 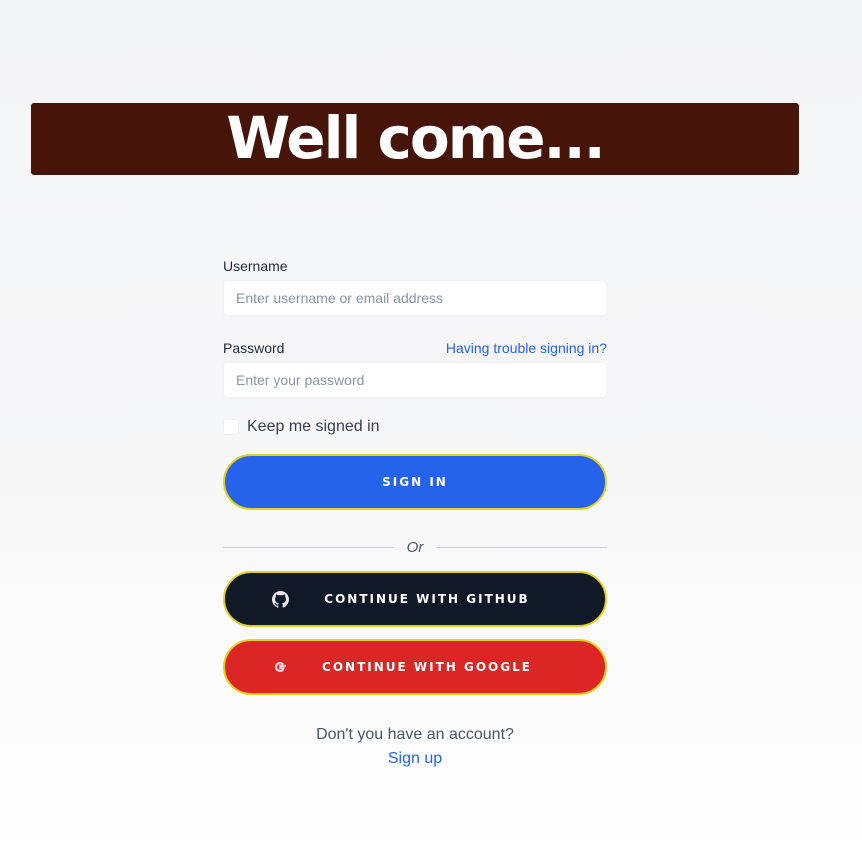 I want to click on password-input, so click(x=415, y=380).